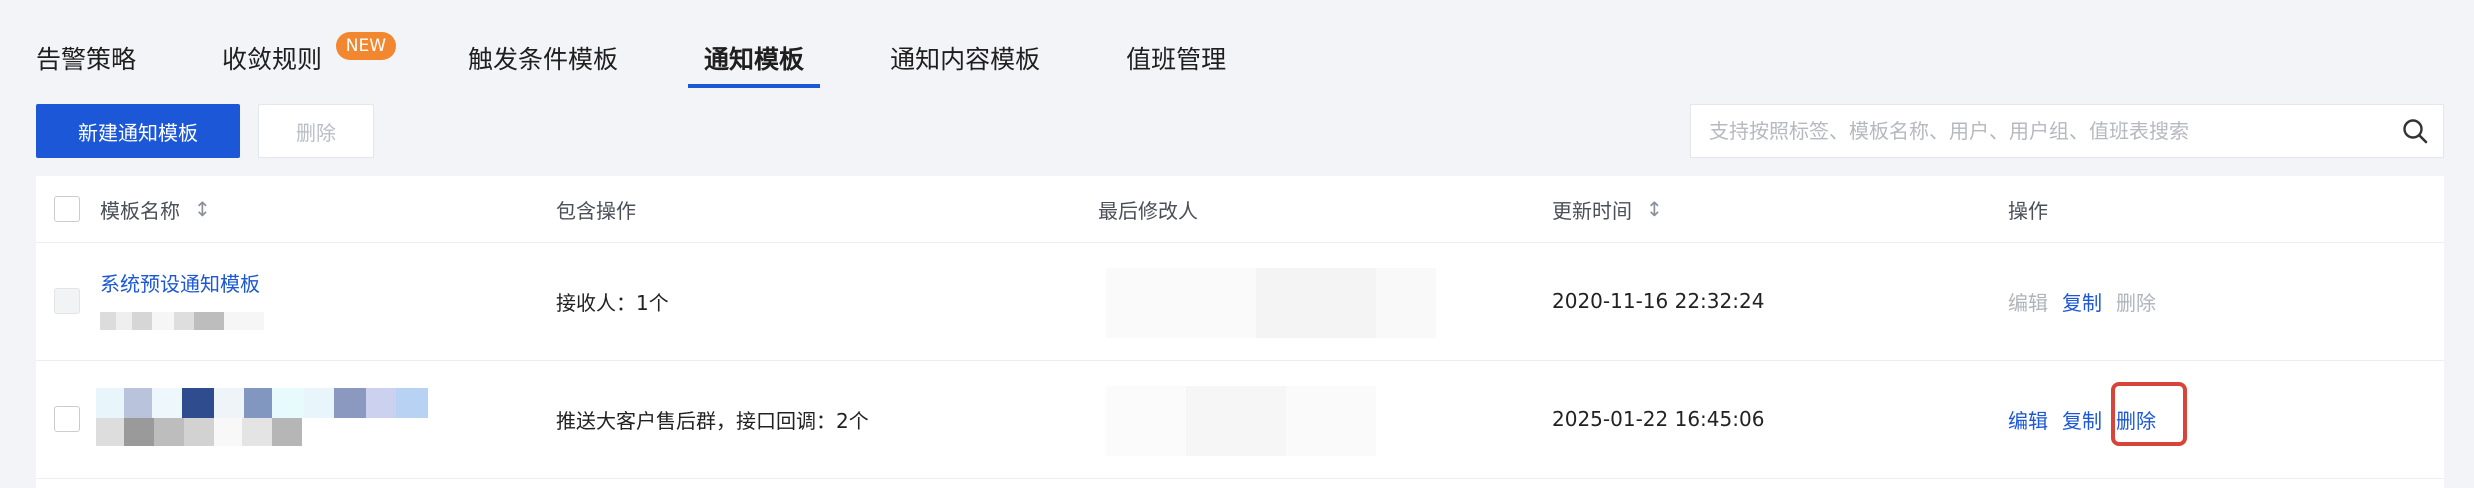 The height and width of the screenshot is (488, 2474). I want to click on top-tabs: 告警策略 收敛规则 NEW 触发条件模板 通知模板 通知内容模板 值班管理, so click(1237, 59).